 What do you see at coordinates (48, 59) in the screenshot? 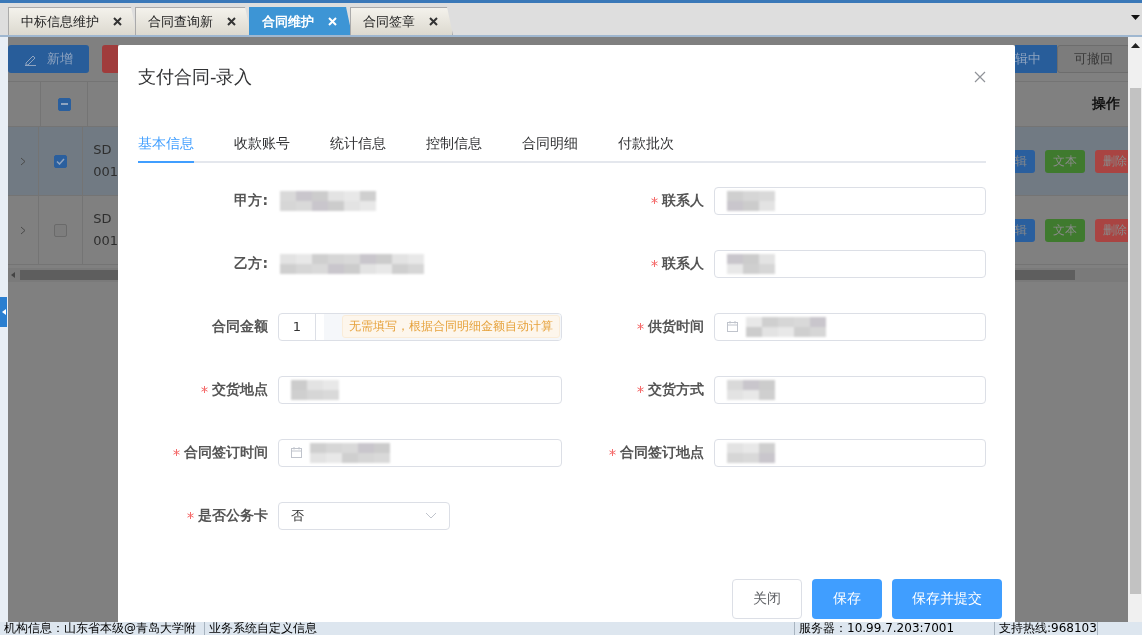
I see `add-button: 新增` at bounding box center [48, 59].